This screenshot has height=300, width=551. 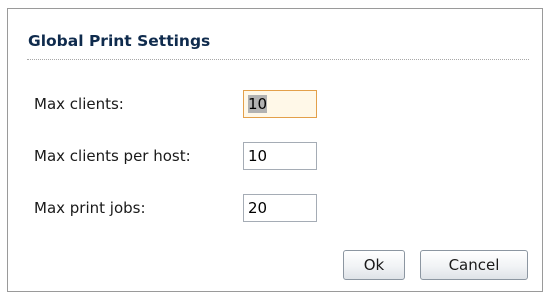 What do you see at coordinates (280, 104) in the screenshot?
I see `max-clients-input: 10` at bounding box center [280, 104].